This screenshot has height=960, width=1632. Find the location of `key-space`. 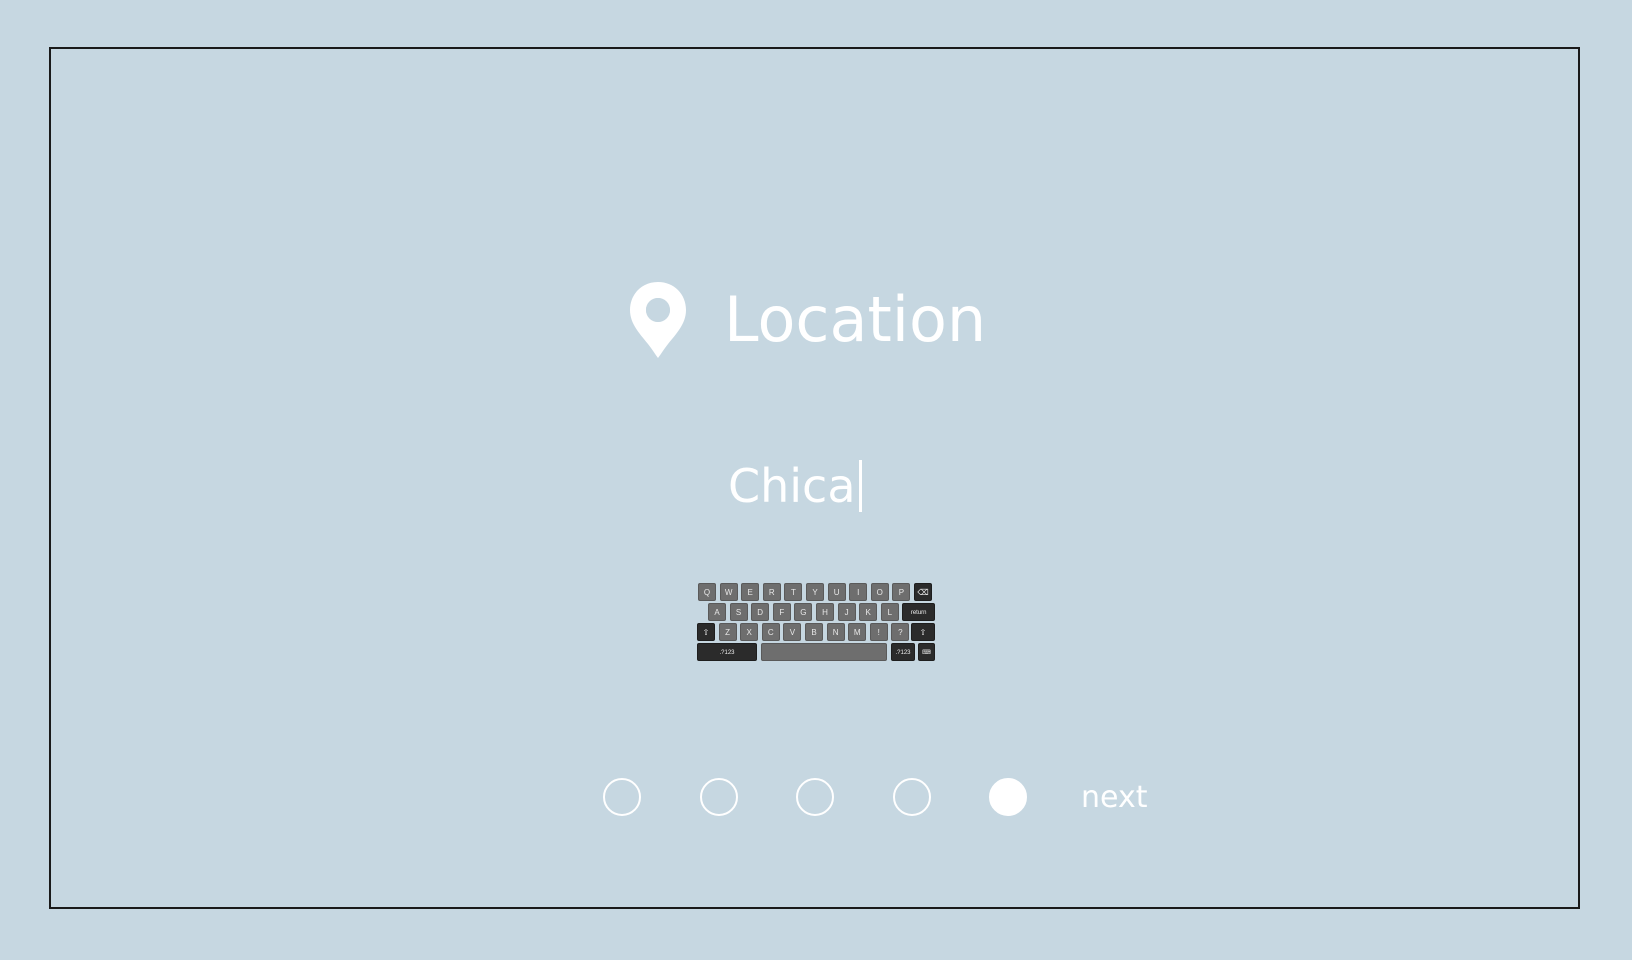

key-space is located at coordinates (824, 652).